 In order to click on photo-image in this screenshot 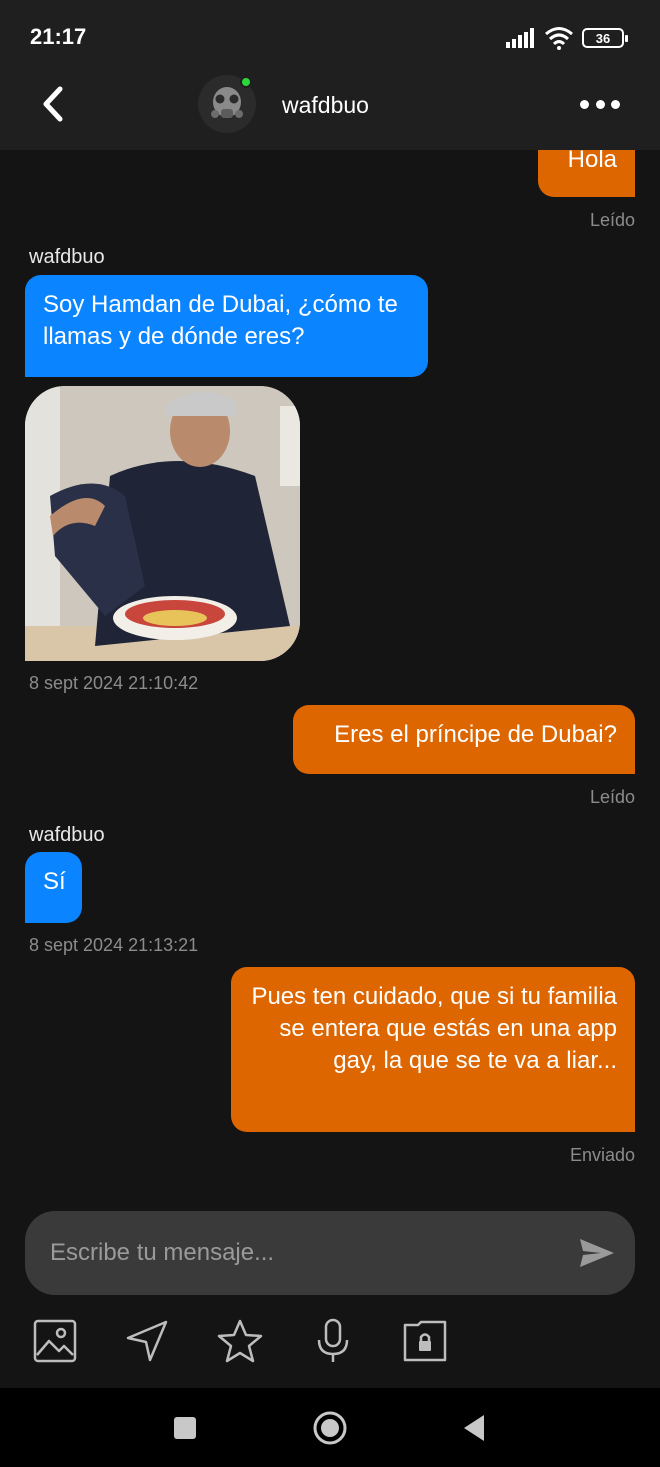, I will do `click(162, 523)`.